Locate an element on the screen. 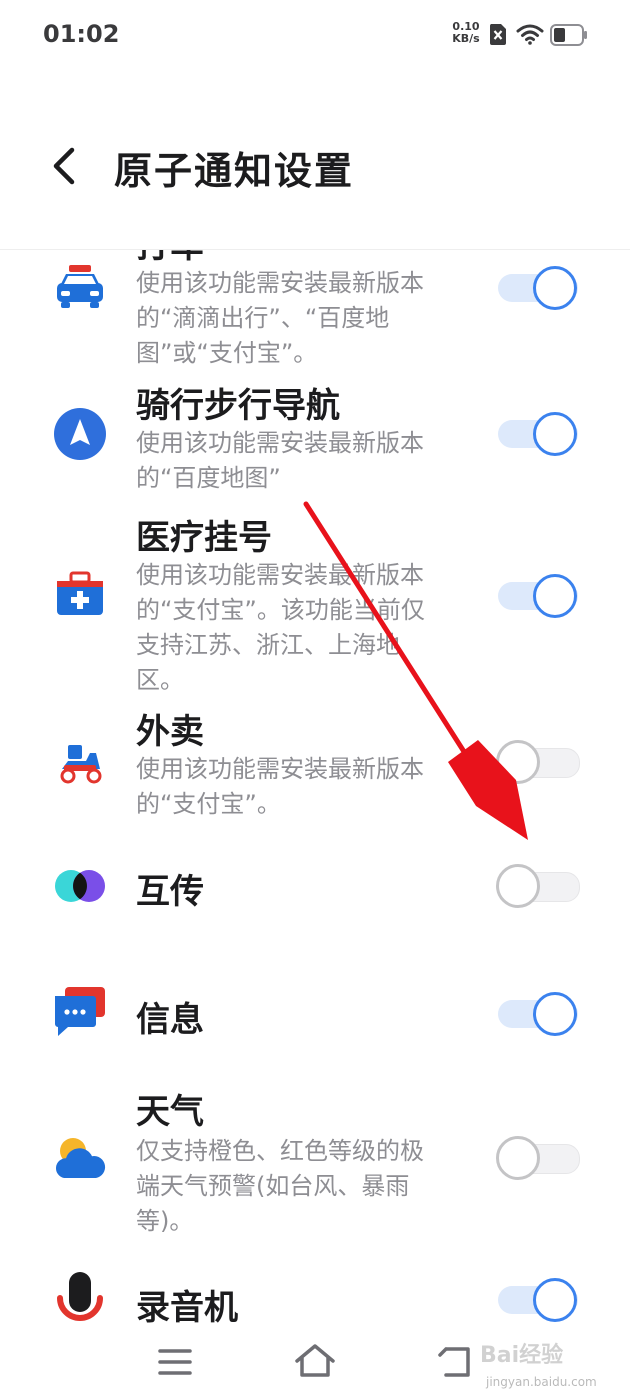 The height and width of the screenshot is (1400, 630). medical-kit-icon is located at coordinates (80, 593).